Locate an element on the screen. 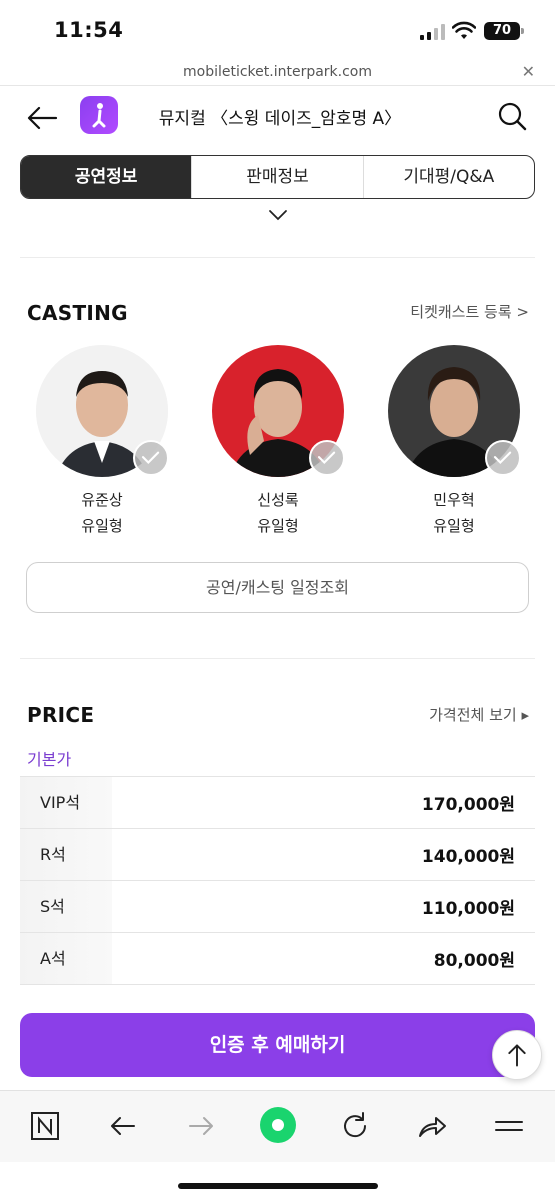 The image size is (555, 1200). cellular-signal-icon is located at coordinates (433, 32).